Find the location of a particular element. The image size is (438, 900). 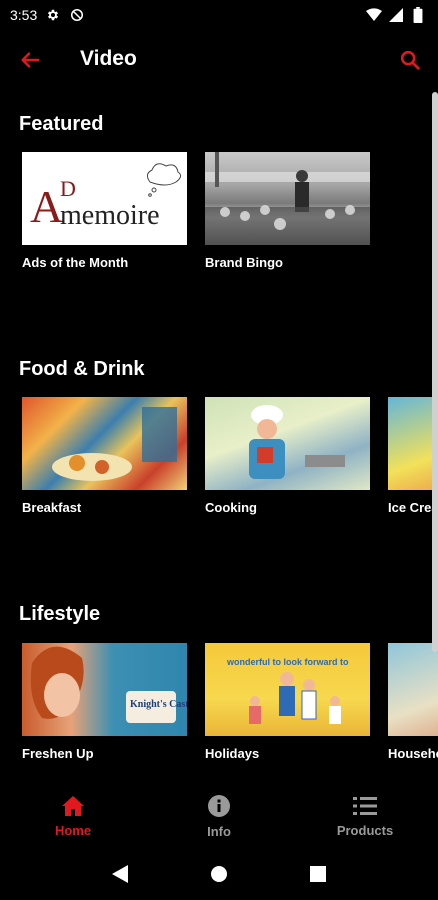

system-back-icon is located at coordinates (120, 876).